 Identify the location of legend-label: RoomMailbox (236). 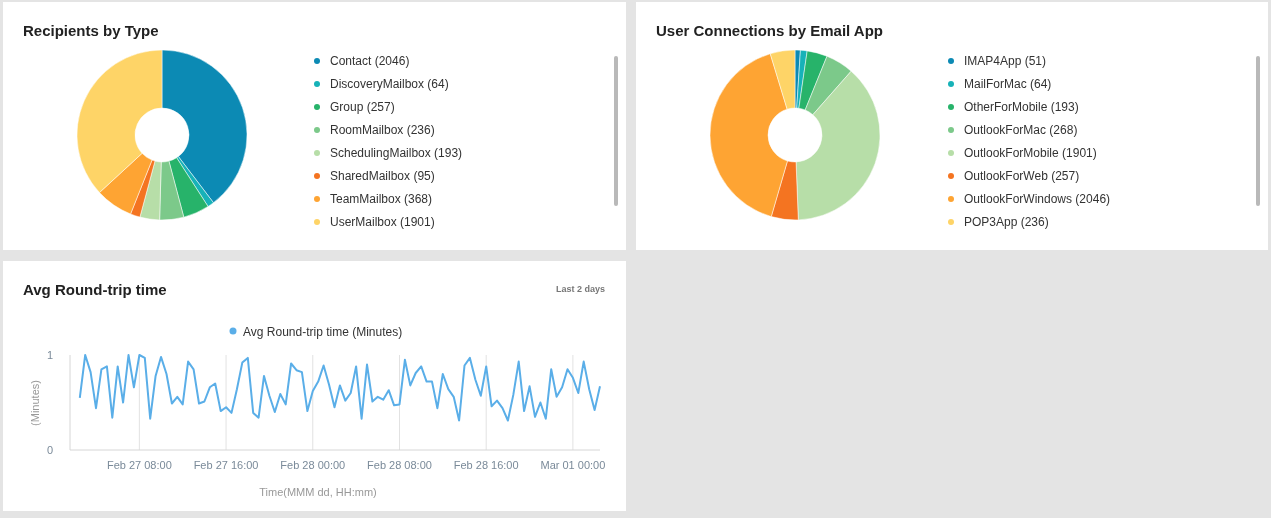
(382, 130).